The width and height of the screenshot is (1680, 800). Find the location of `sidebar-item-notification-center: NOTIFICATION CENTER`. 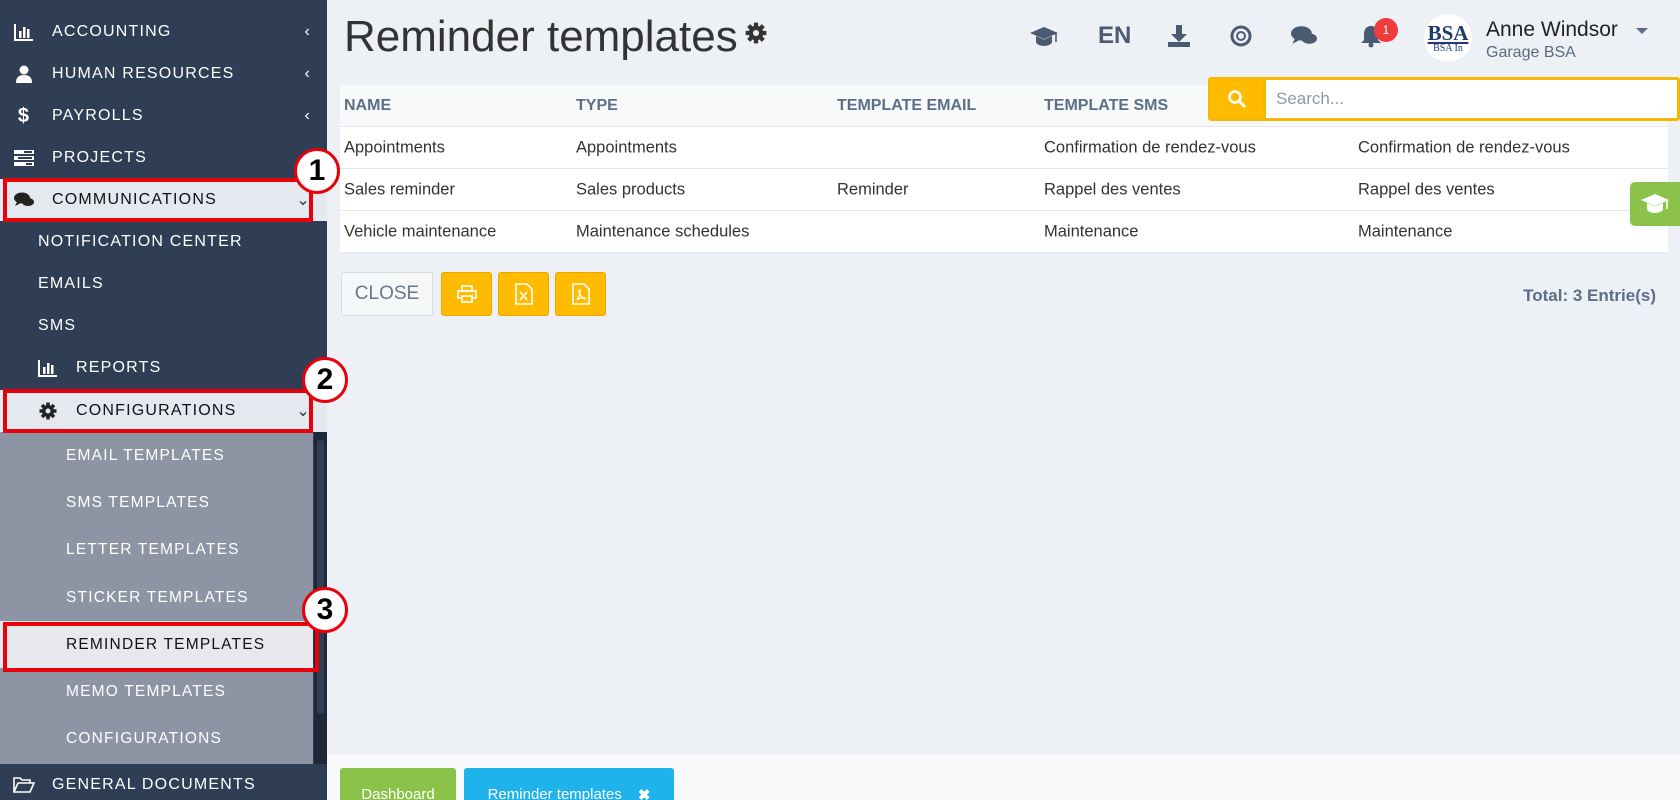

sidebar-item-notification-center: NOTIFICATION CENTER is located at coordinates (163, 242).